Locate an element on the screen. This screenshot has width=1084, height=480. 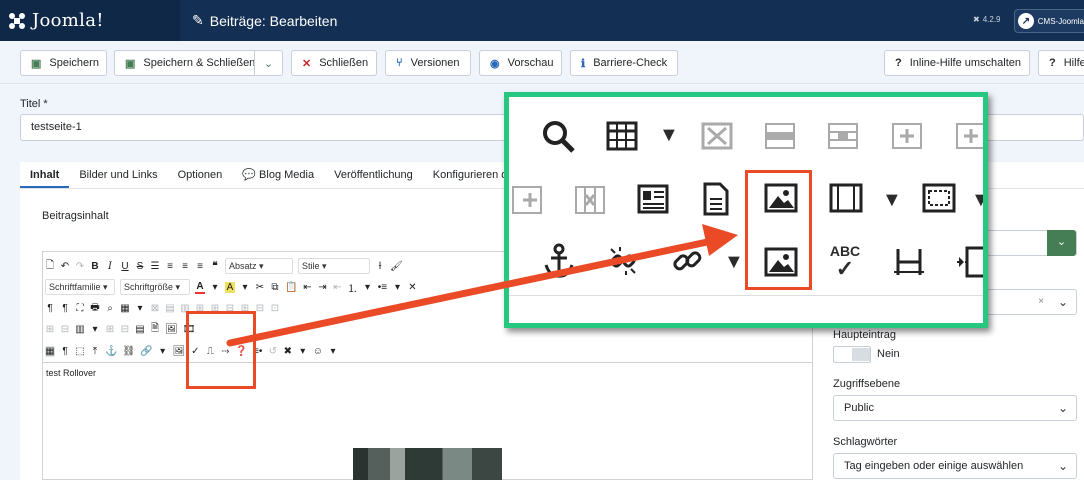
joomla-extension-icon: ✖ is located at coordinates (288, 351).